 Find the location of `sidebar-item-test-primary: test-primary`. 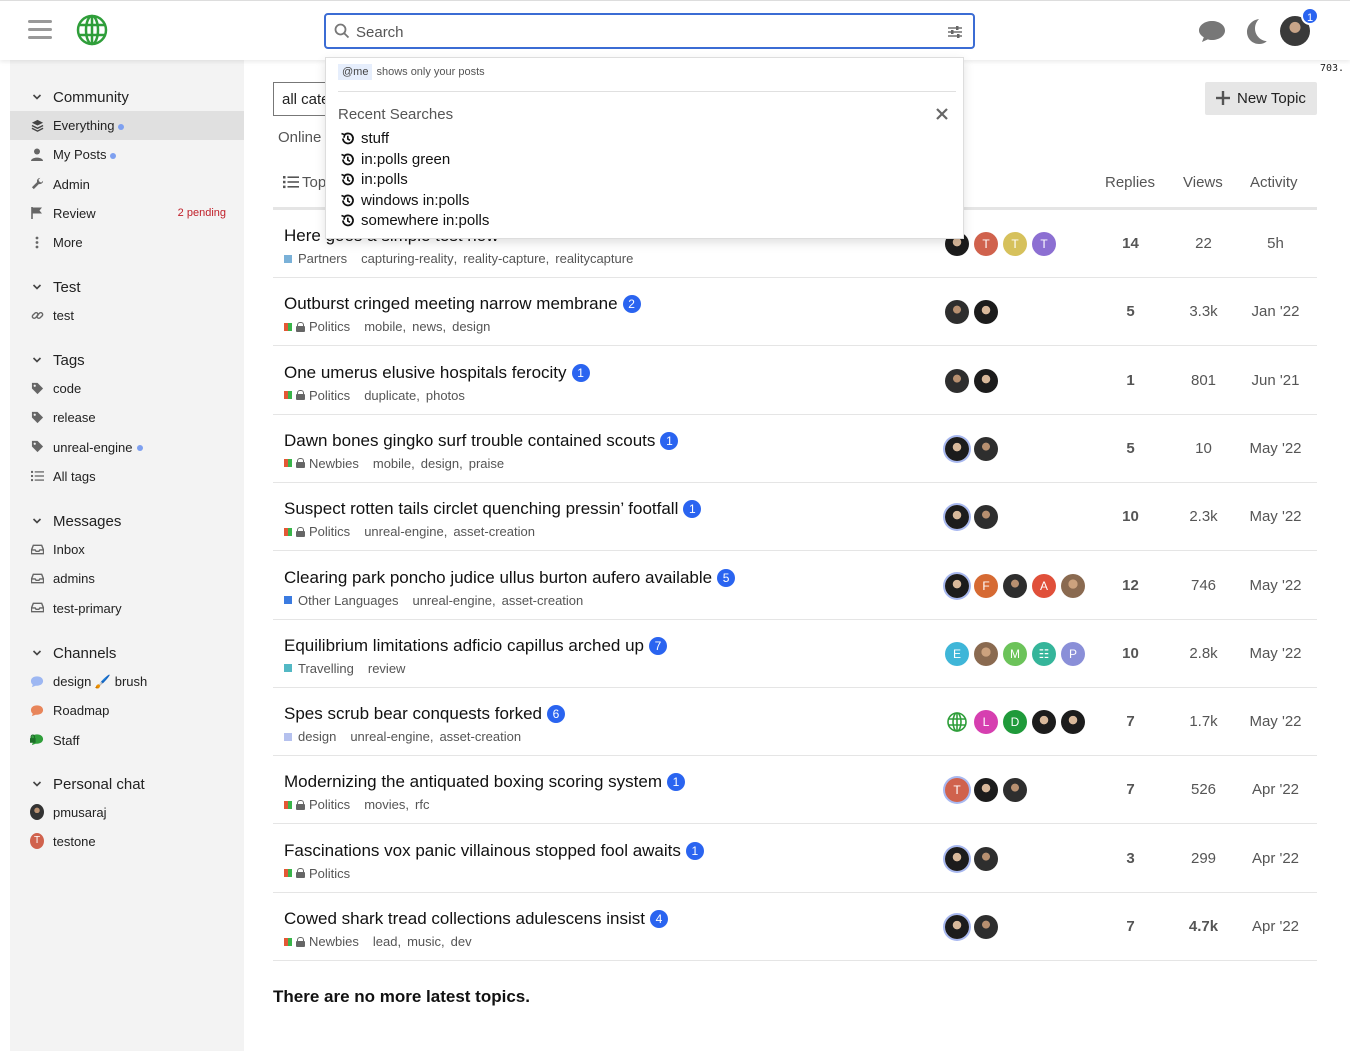

sidebar-item-test-primary: test-primary is located at coordinates (127, 608).